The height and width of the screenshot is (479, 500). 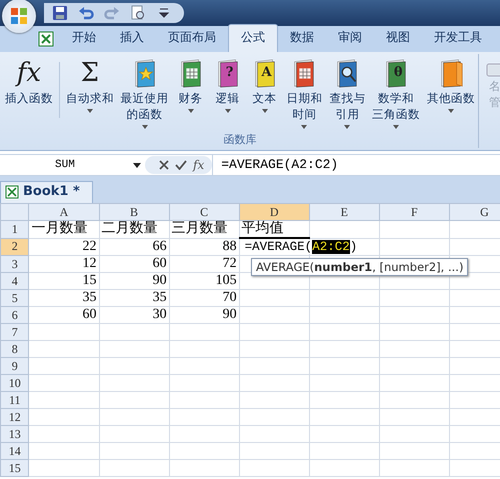 What do you see at coordinates (14, 281) in the screenshot?
I see `row-header: 4` at bounding box center [14, 281].